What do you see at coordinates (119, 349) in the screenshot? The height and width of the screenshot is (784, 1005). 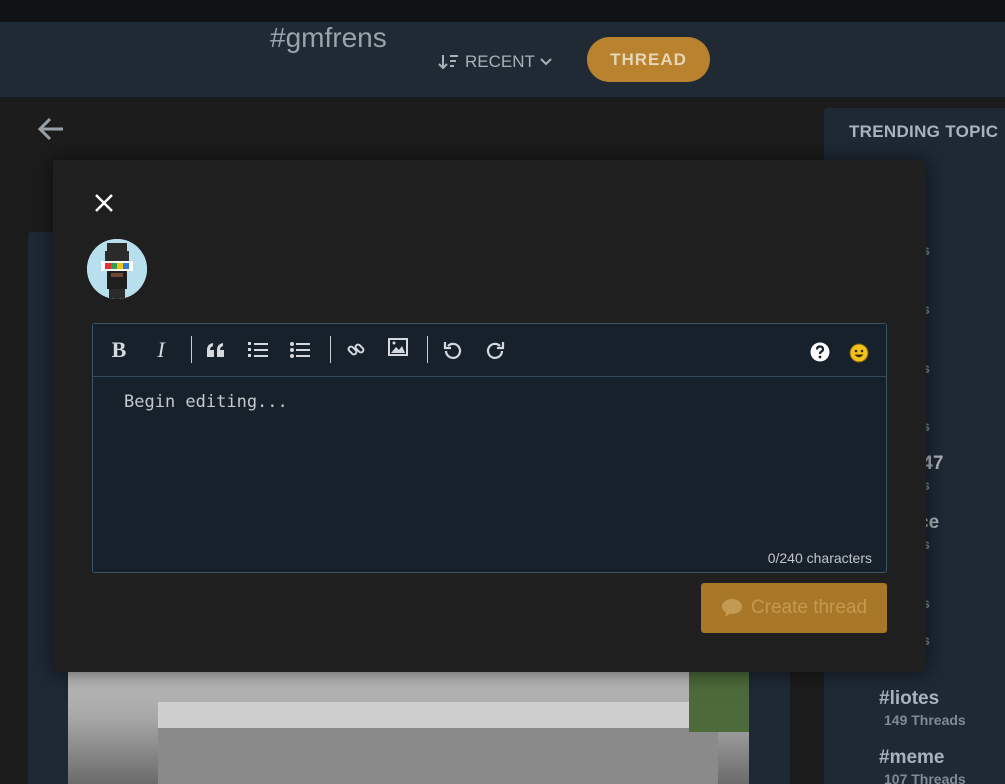 I see `bold-button: B` at bounding box center [119, 349].